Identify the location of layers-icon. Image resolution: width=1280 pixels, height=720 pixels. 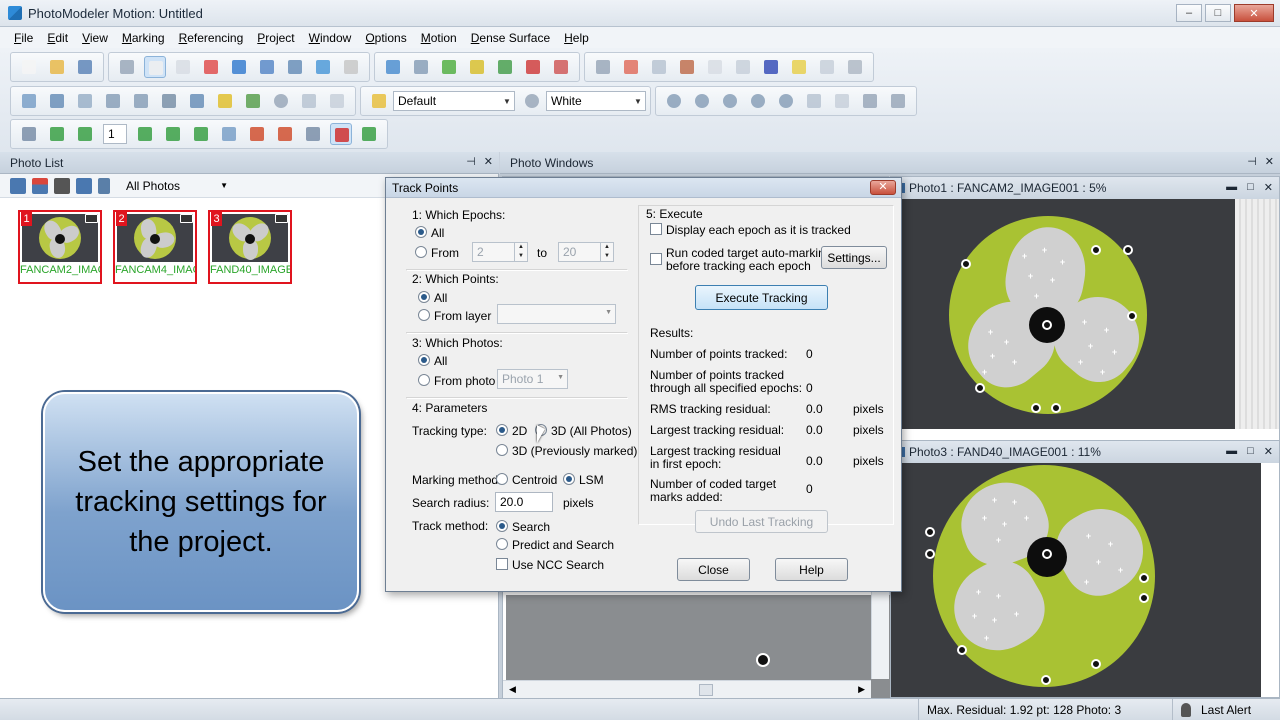
(827, 67).